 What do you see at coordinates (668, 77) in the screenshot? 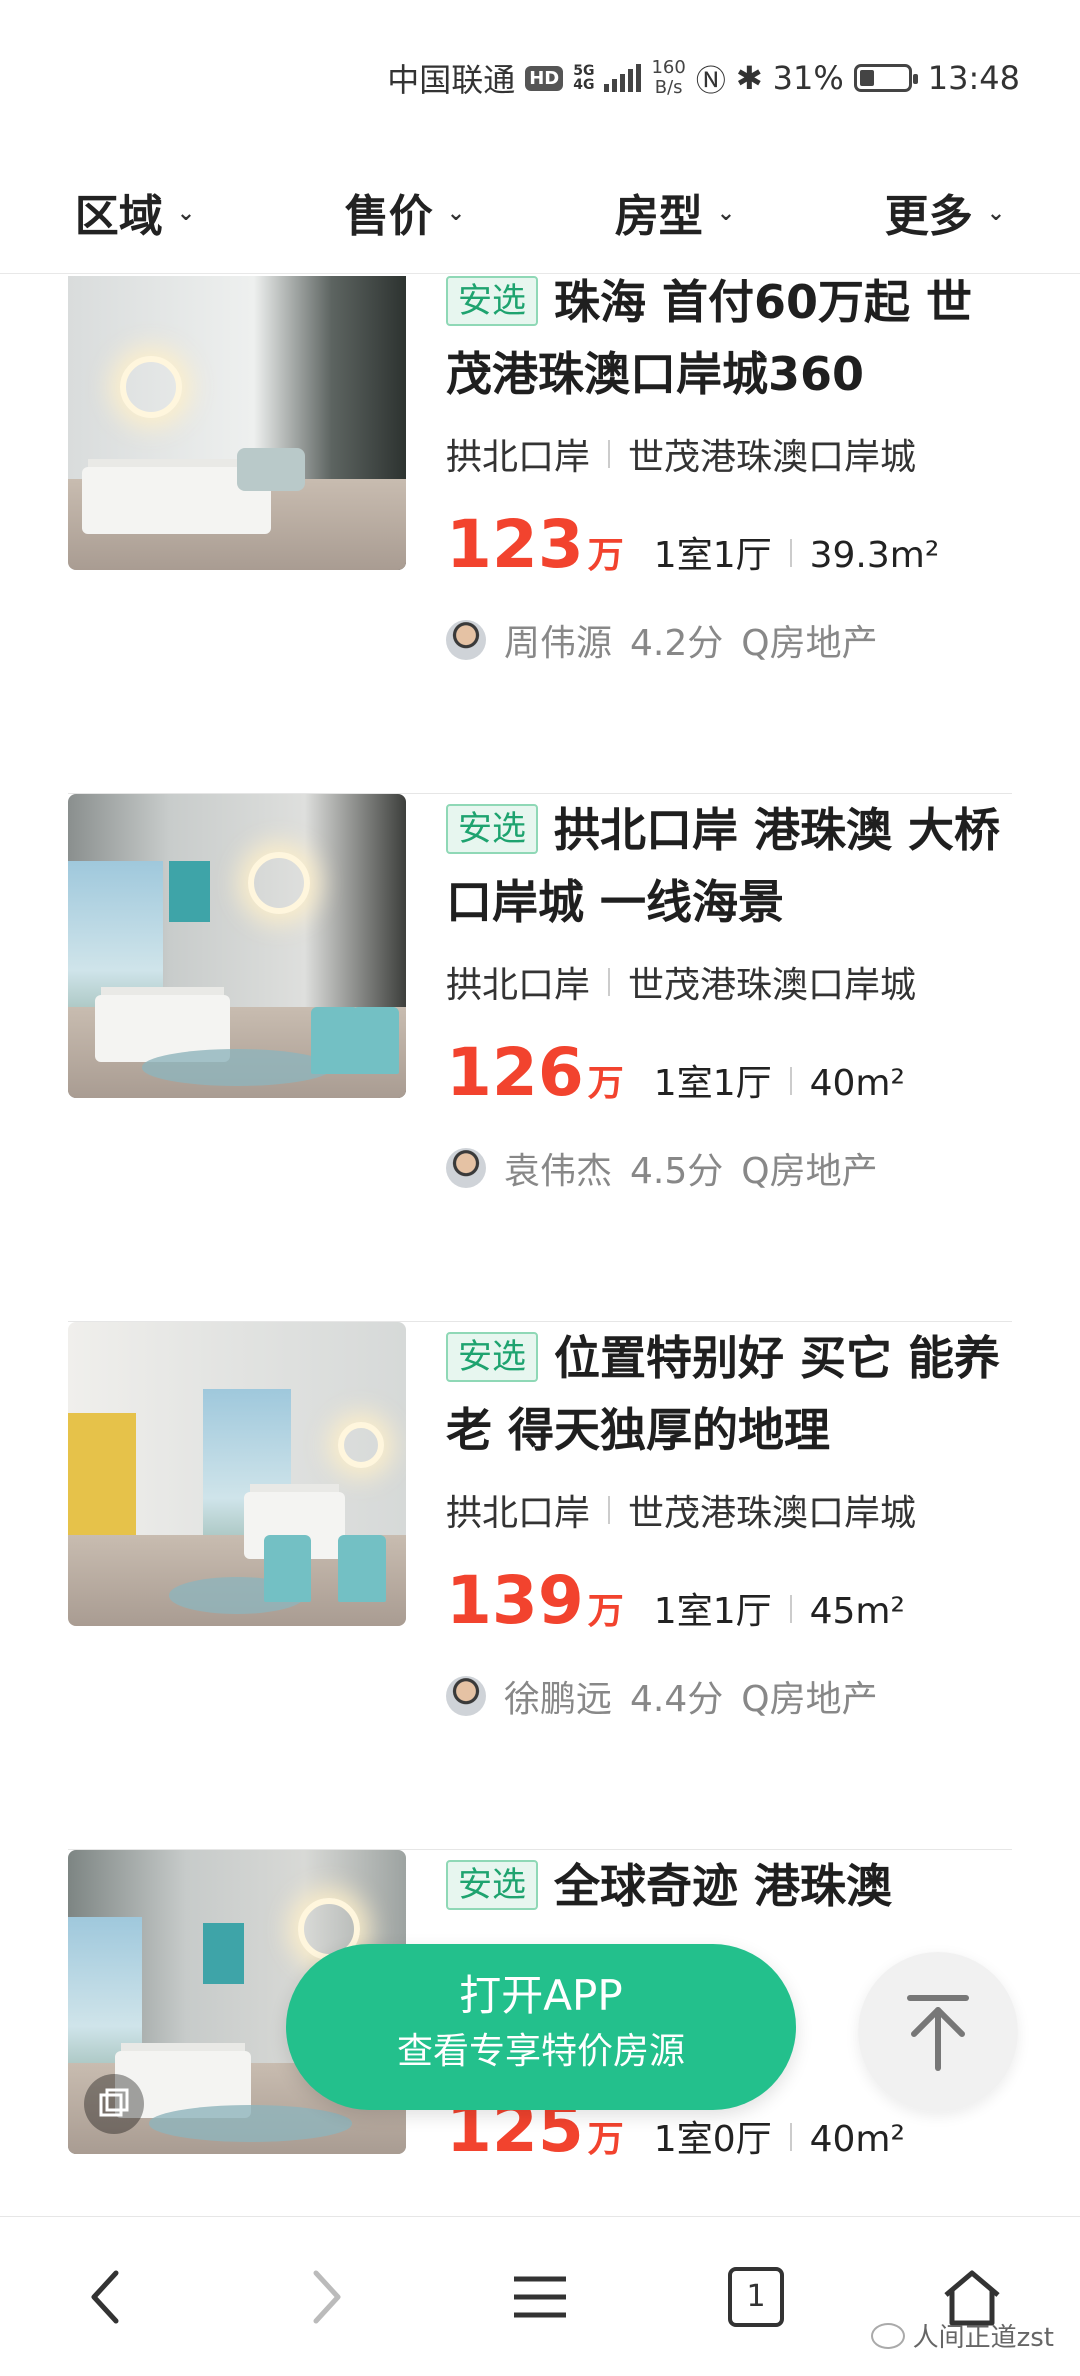
I see `network-speed: 160 B/s` at bounding box center [668, 77].